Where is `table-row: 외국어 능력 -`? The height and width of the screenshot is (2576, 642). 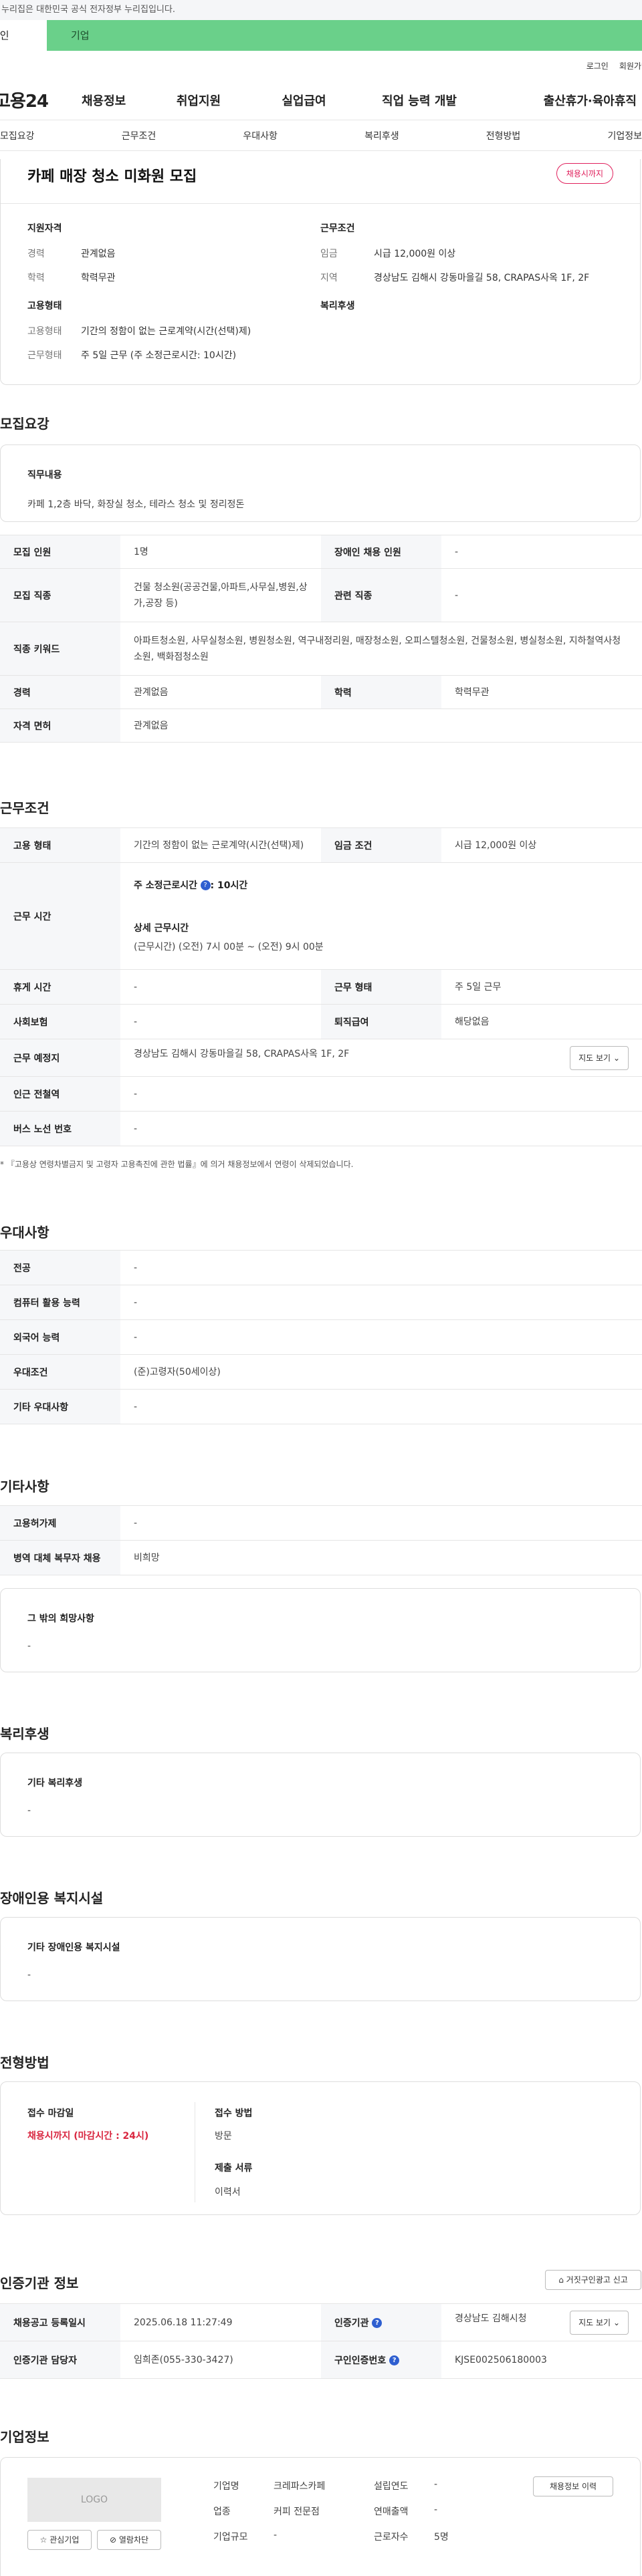 table-row: 외국어 능력 - is located at coordinates (321, 1337).